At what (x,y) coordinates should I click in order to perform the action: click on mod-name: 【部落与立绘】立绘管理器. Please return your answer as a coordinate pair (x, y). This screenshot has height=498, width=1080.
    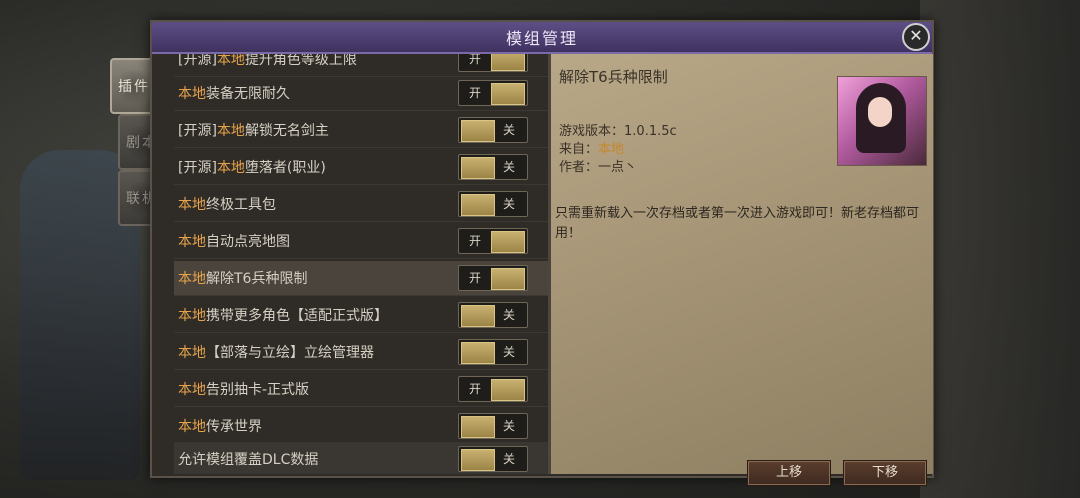
    Looking at the image, I should click on (290, 353).